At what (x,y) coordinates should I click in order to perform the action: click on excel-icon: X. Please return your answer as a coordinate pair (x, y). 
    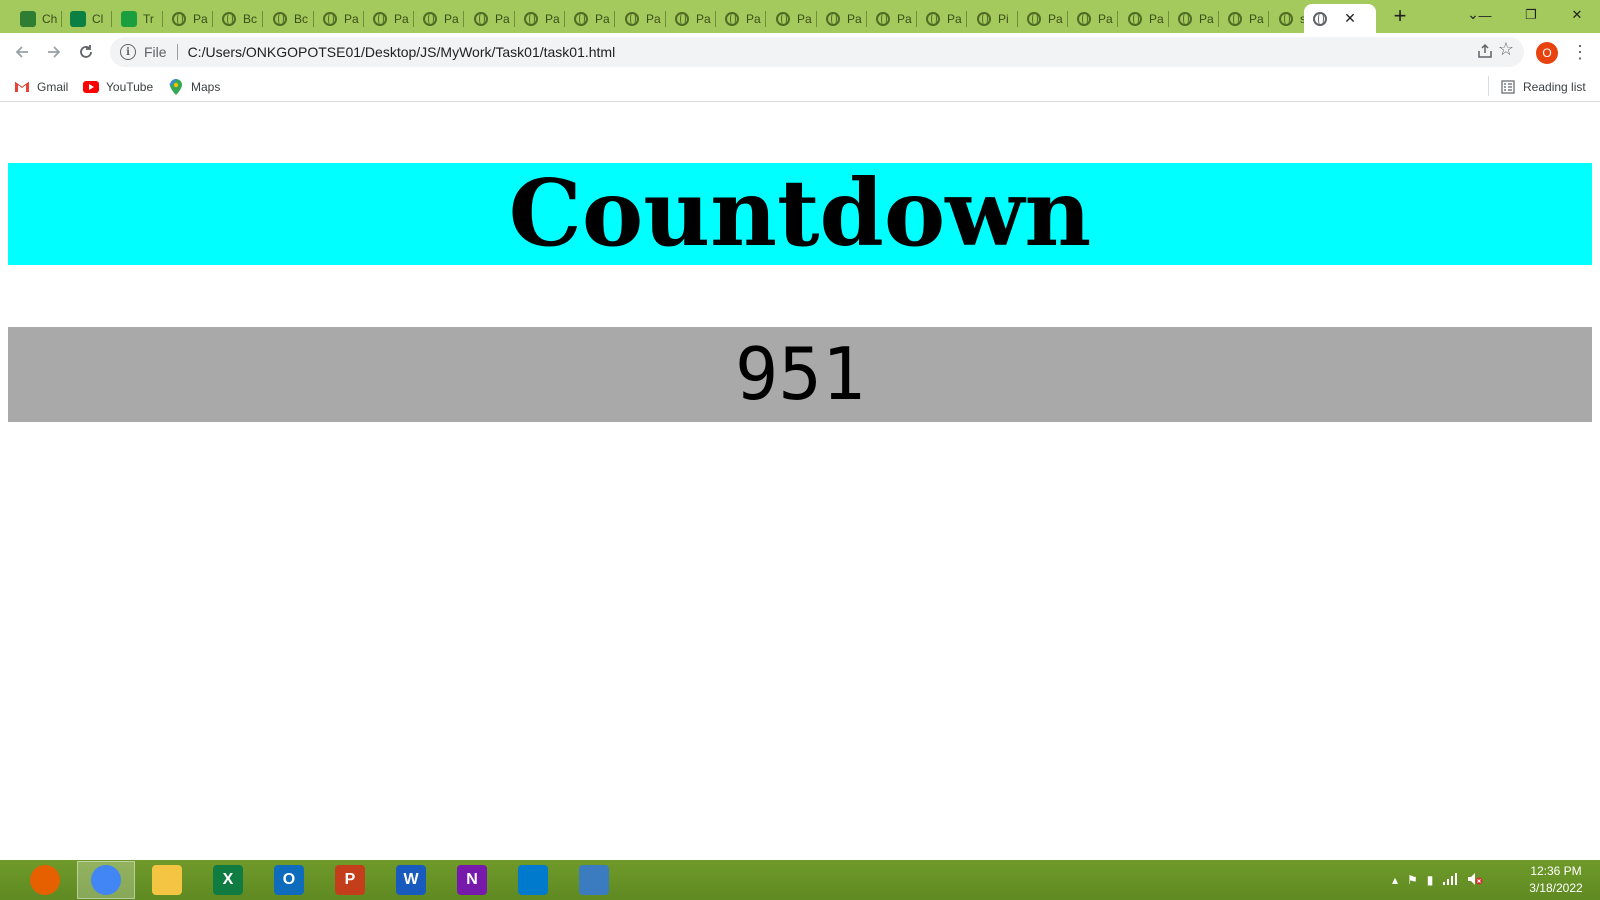
    Looking at the image, I should click on (228, 880).